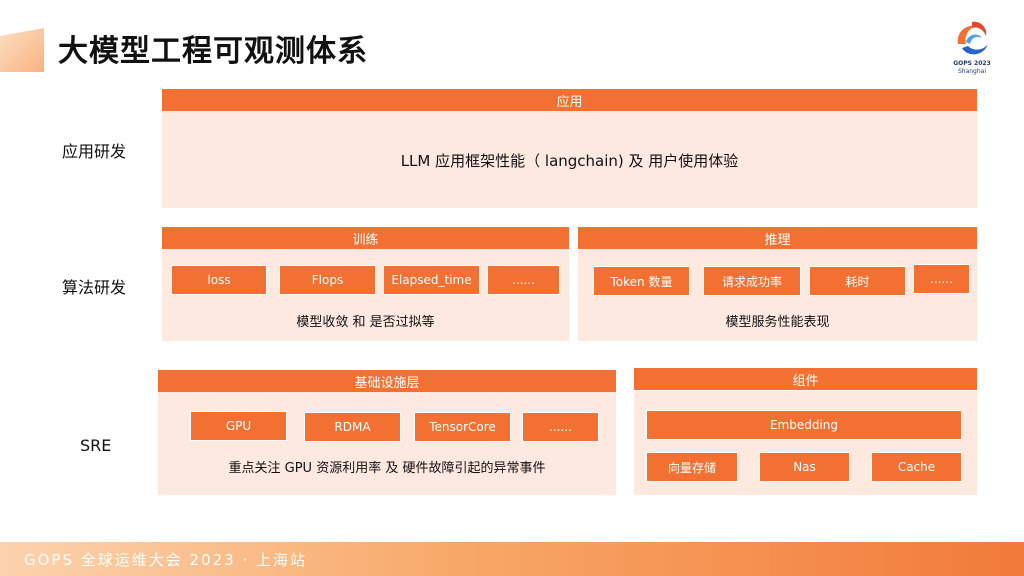 This screenshot has width=1024, height=576. Describe the element at coordinates (94, 151) in the screenshot. I see `row-label-app-dev: 应用研发` at that location.